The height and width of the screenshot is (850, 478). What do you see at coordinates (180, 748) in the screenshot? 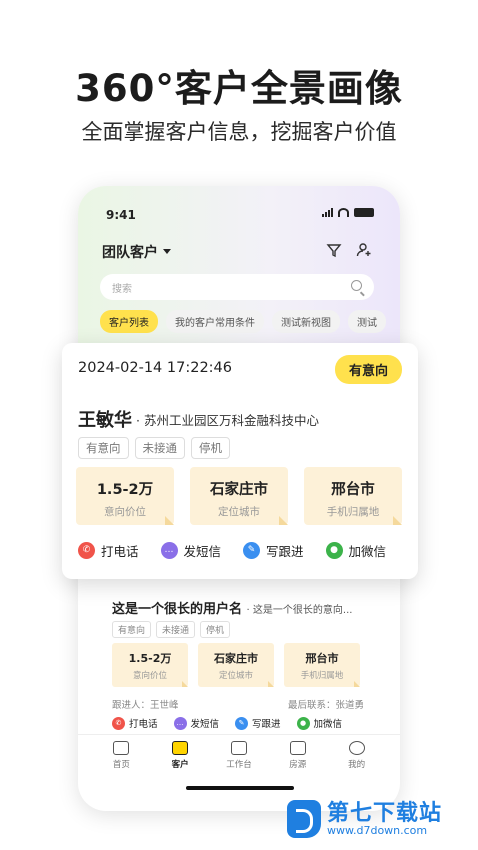
I see `customers-icon` at bounding box center [180, 748].